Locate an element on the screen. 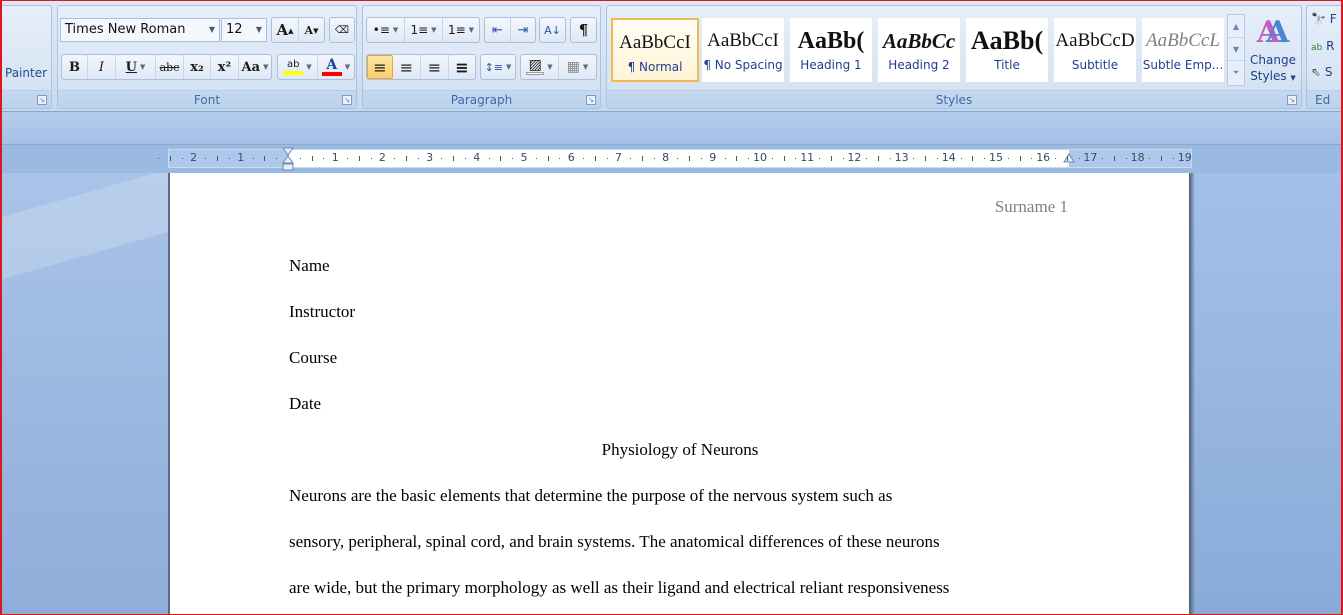  styles-dialog-launcher-icon: ↘ is located at coordinates (1292, 100).